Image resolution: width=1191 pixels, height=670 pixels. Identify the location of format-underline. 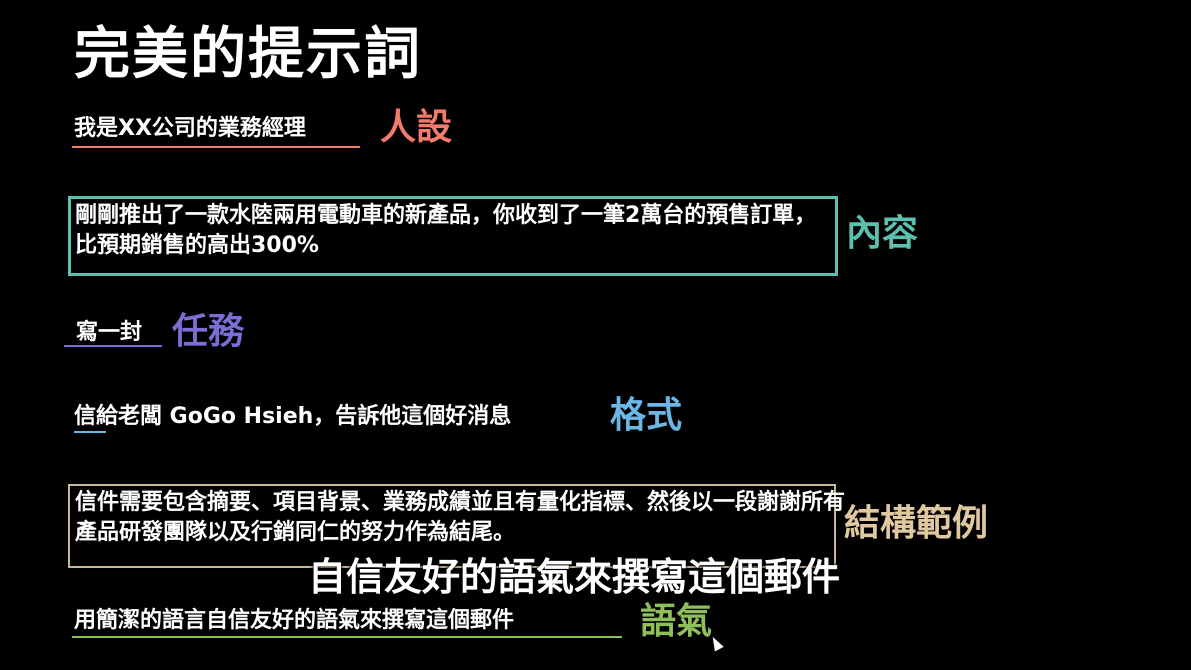
(90, 432).